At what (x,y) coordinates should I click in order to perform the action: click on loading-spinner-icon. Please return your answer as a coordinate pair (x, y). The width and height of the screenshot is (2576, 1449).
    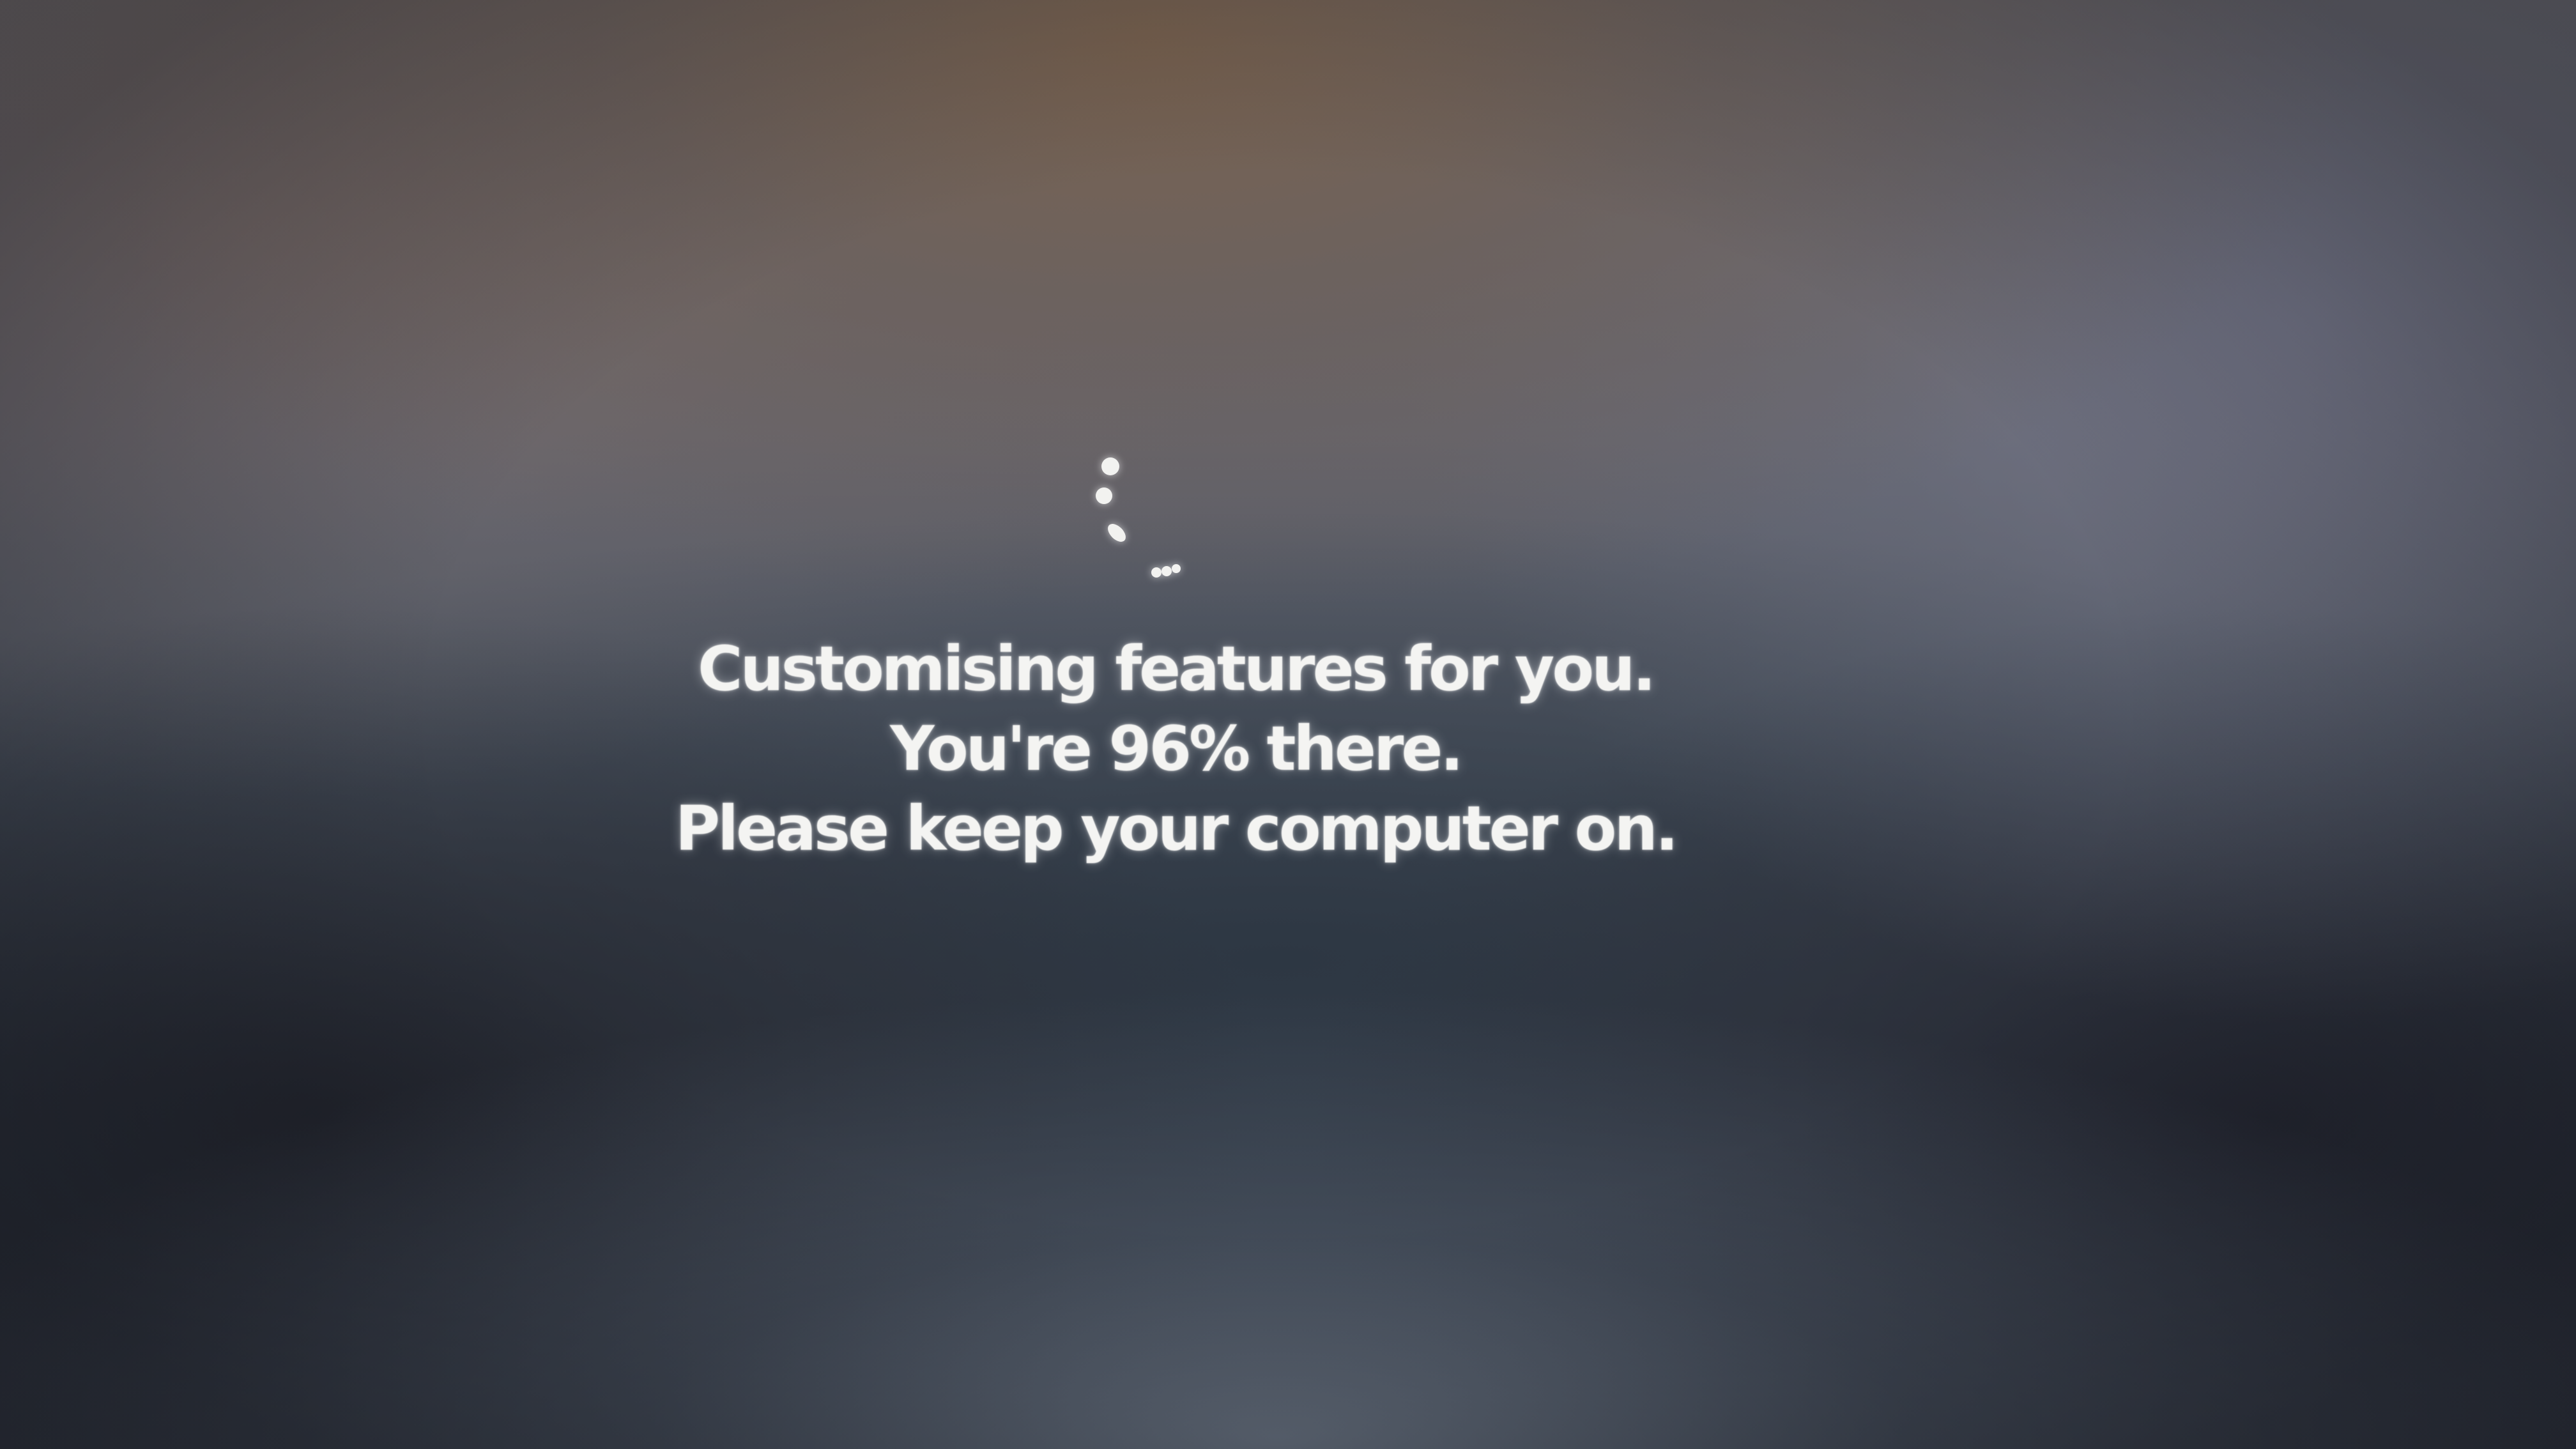
    Looking at the image, I should click on (1150, 517).